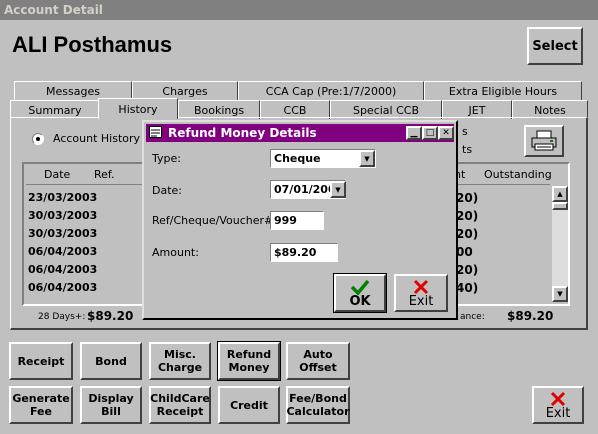 This screenshot has width=598, height=434. Describe the element at coordinates (62, 317) in the screenshot. I see `days-label: 28 Days+:` at that location.